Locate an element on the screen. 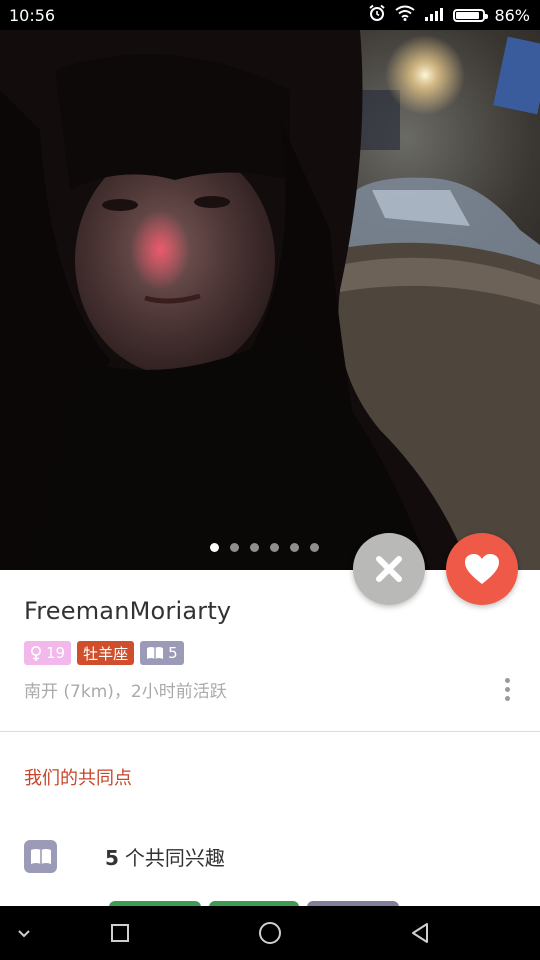 The height and width of the screenshot is (960, 540). status-time: 10:56 is located at coordinates (32, 15).